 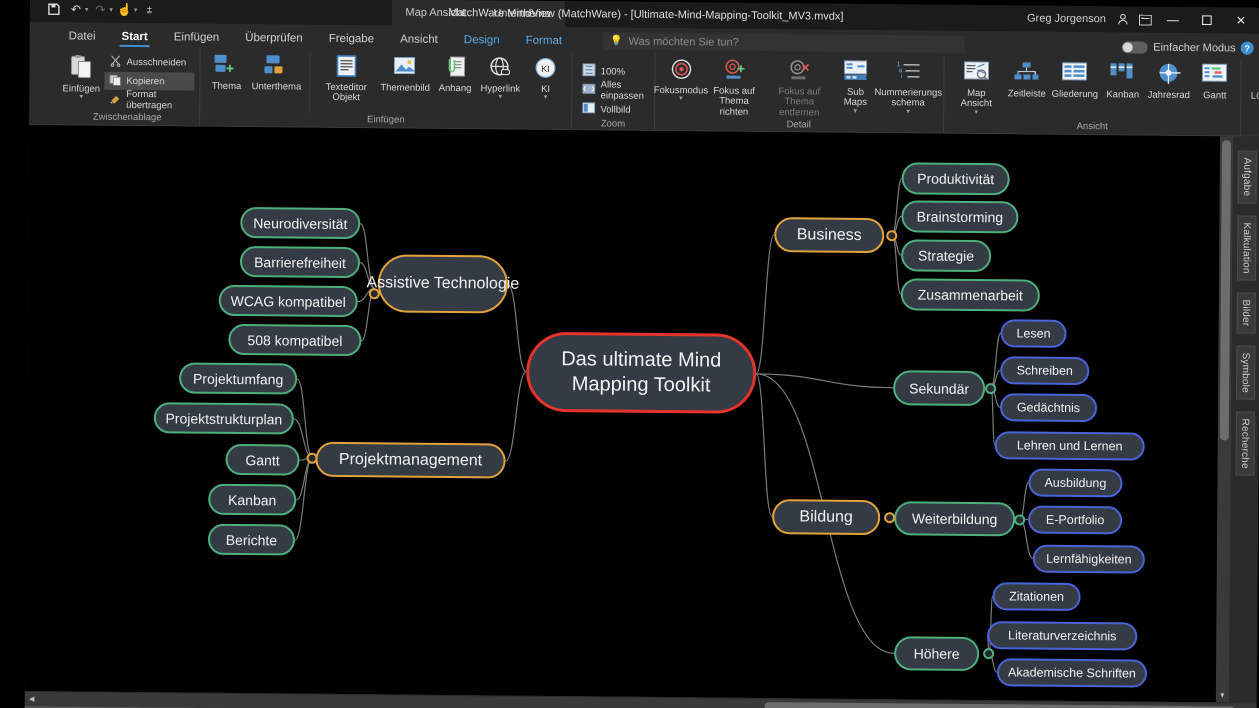 I want to click on mindmap-root-node: Das ultimate Mind Mapping Toolkit, so click(x=641, y=372).